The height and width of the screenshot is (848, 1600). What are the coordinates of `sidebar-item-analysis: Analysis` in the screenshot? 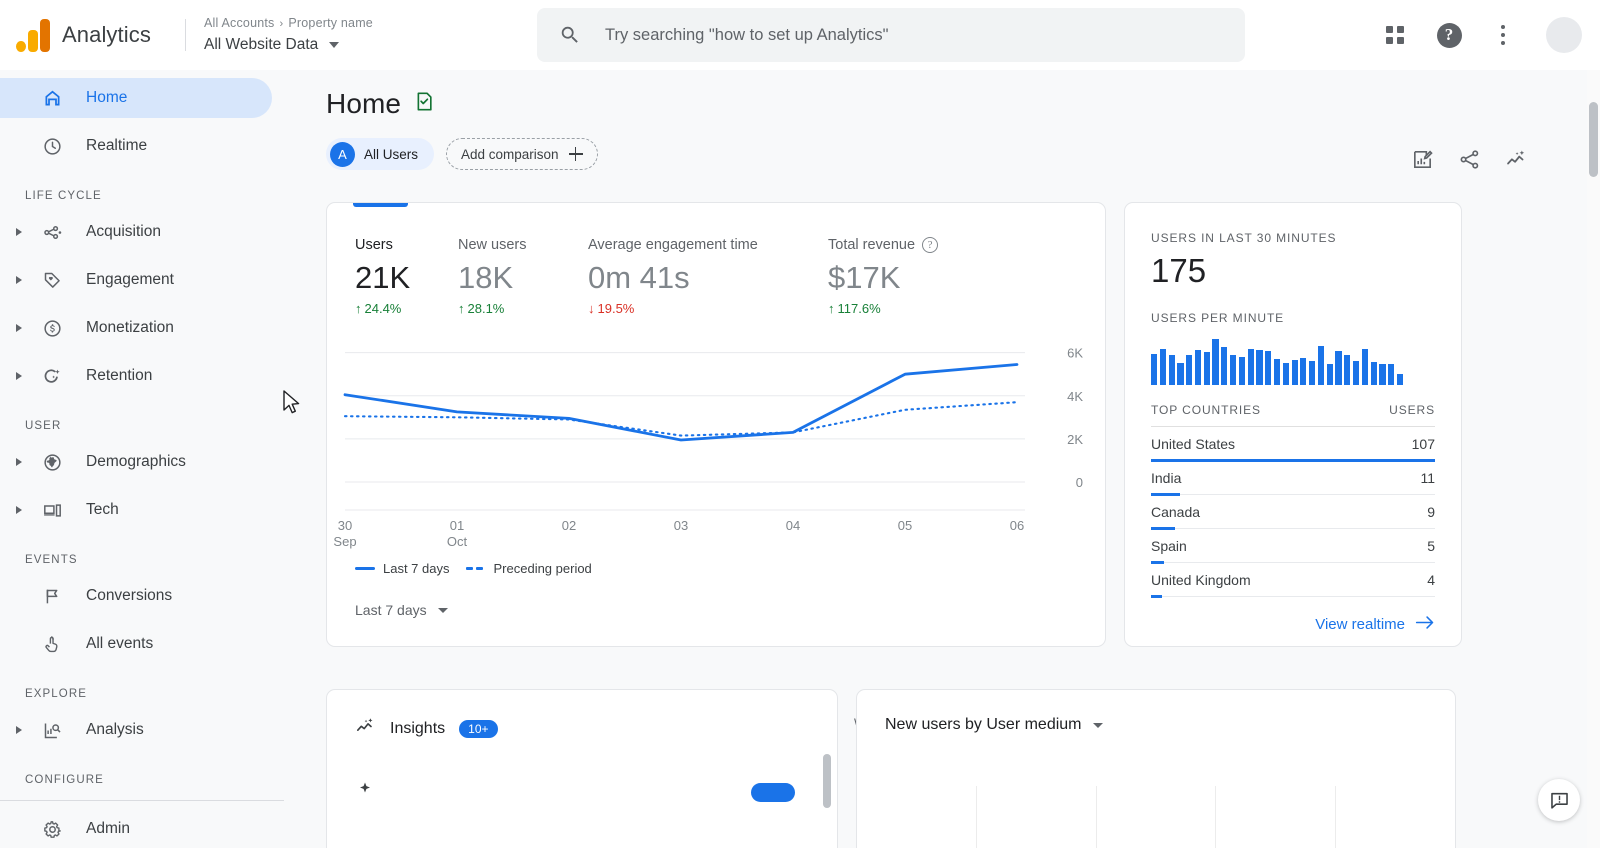 It's located at (136, 730).